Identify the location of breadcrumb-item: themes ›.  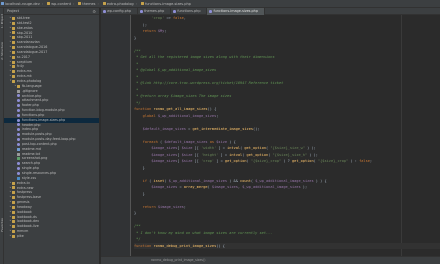
(89, 4).